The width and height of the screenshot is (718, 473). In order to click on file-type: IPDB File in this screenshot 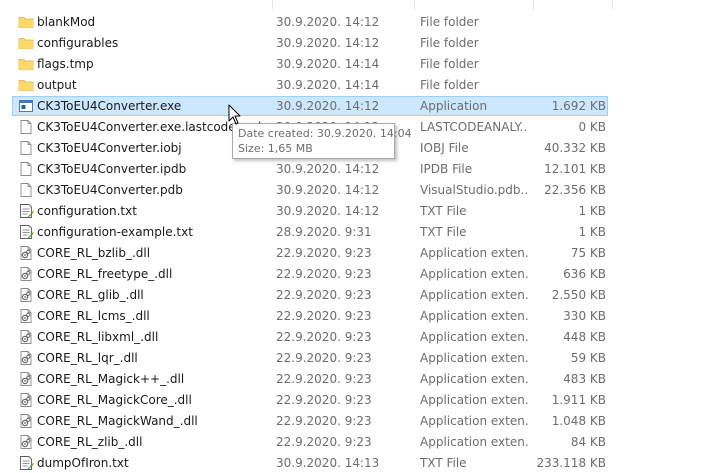, I will do `click(446, 169)`.